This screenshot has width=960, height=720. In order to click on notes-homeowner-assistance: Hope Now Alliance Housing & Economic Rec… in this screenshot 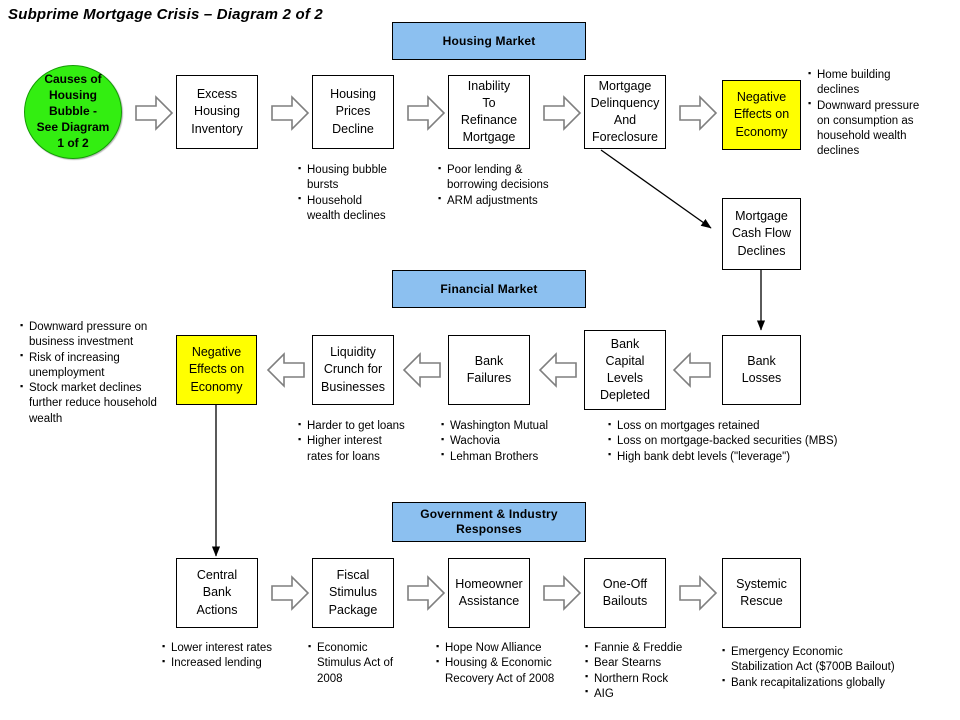, I will do `click(508, 663)`.